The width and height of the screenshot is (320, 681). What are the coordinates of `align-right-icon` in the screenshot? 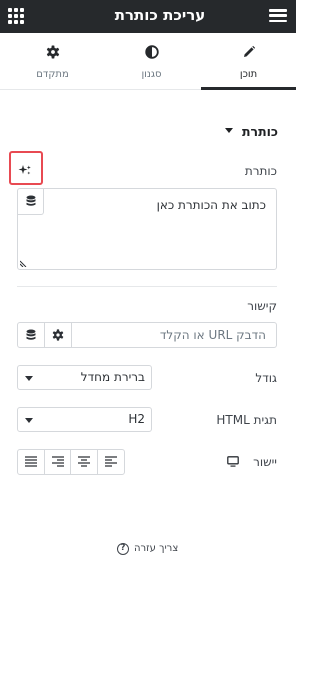 It's located at (57, 461).